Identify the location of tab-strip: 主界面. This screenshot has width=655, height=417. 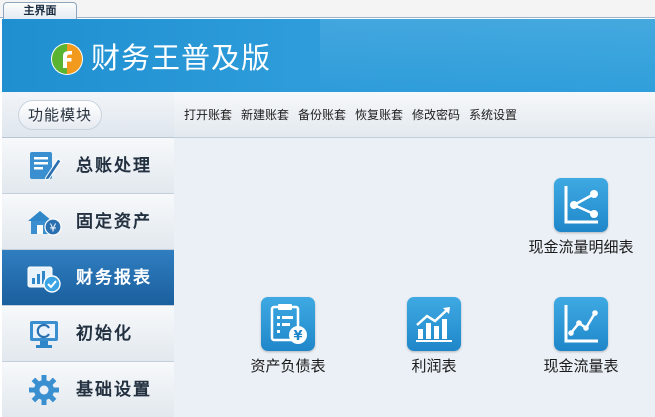
(327, 9).